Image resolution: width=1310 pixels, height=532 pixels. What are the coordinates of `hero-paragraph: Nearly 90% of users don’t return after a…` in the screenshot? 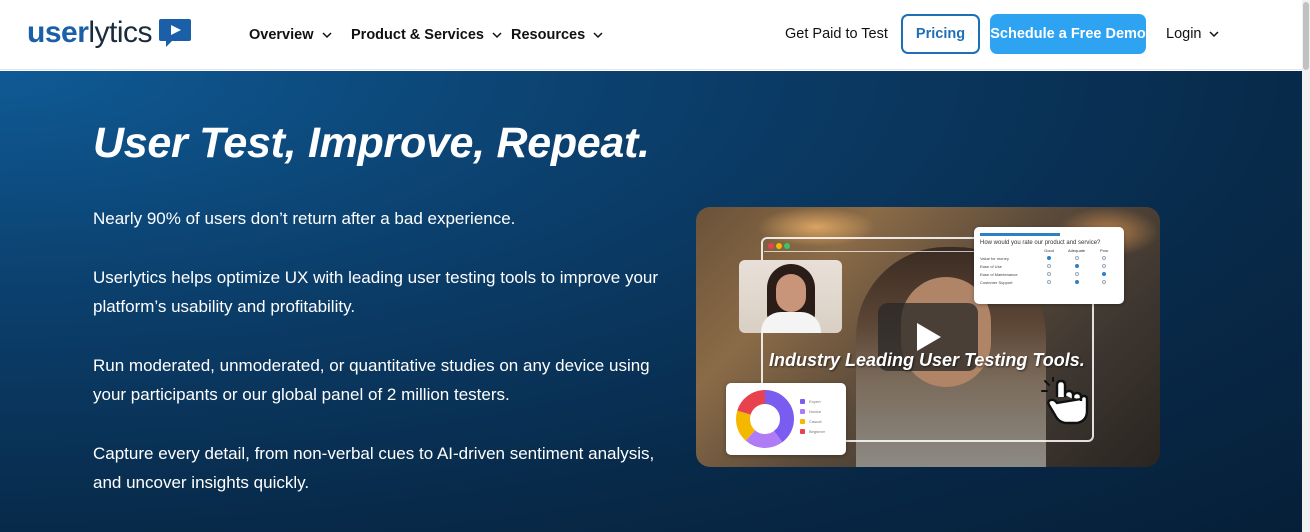 It's located at (304, 218).